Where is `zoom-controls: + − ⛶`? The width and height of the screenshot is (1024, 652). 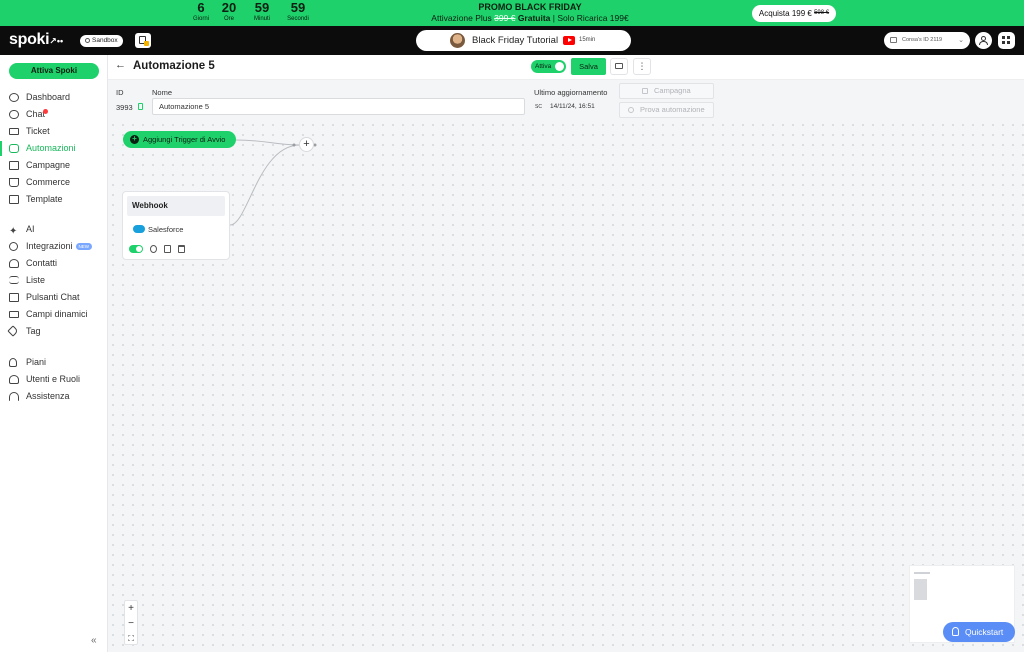 zoom-controls: + − ⛶ is located at coordinates (131, 622).